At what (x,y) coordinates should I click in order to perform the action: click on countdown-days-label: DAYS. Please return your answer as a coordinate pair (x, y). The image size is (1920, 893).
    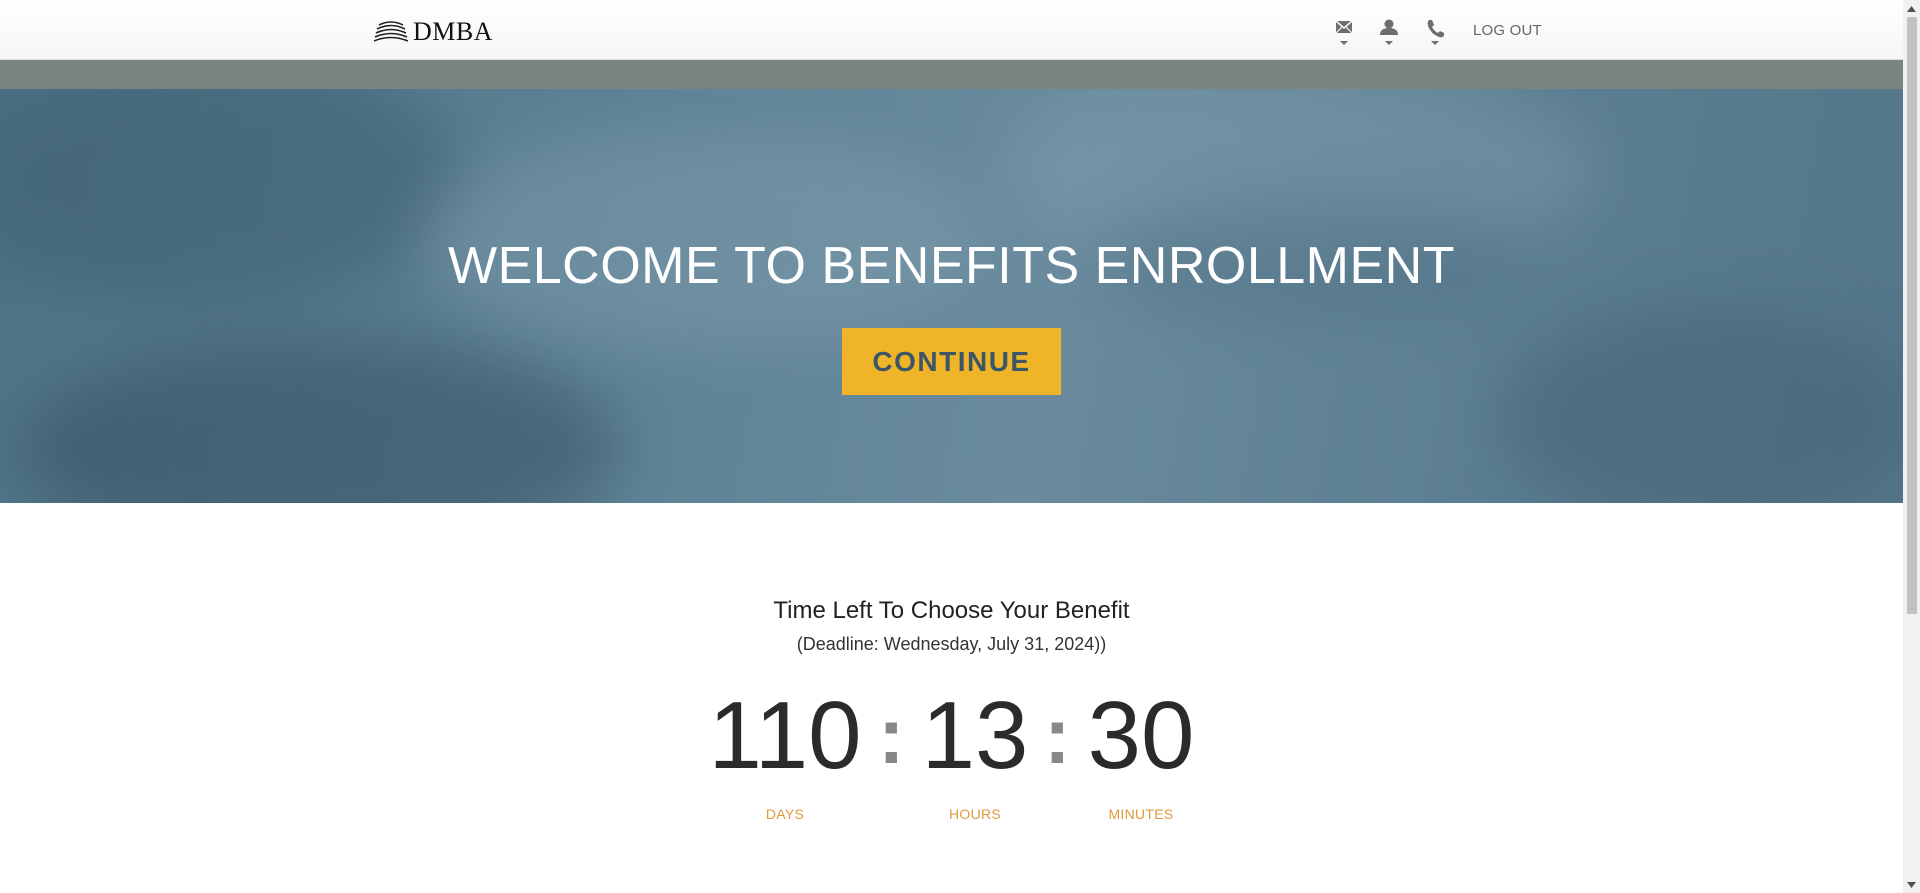
    Looking at the image, I should click on (785, 814).